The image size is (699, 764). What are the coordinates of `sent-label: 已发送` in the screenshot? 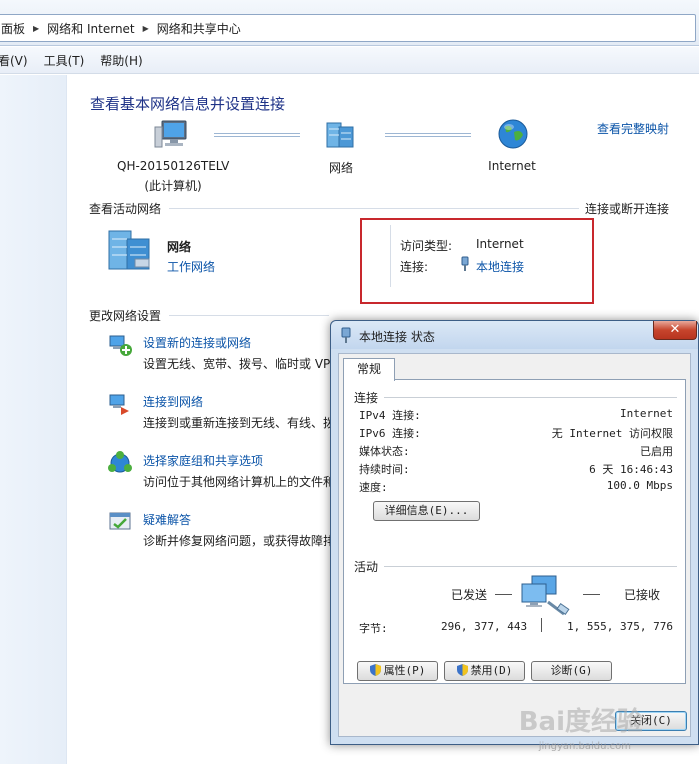 It's located at (469, 595).